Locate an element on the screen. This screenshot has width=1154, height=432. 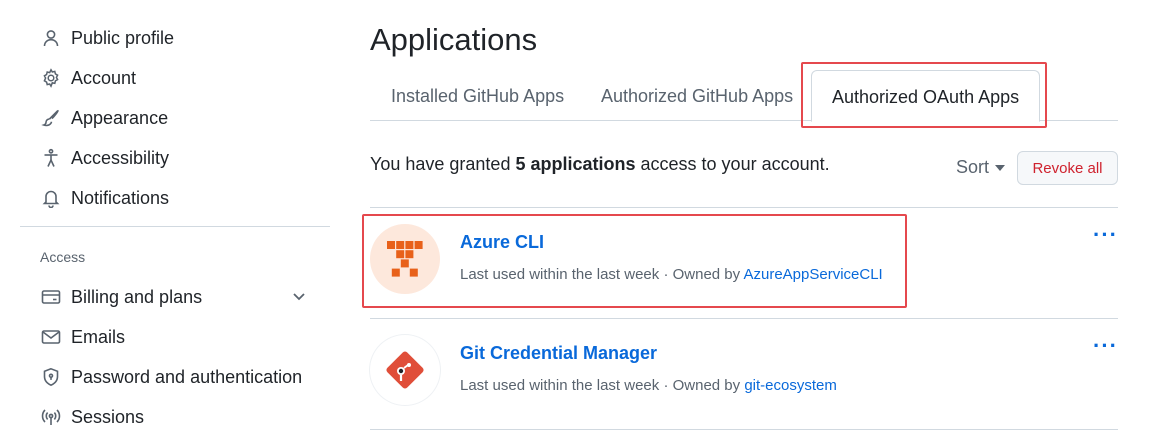
sidebar-item-label: Accessibility is located at coordinates (120, 157).